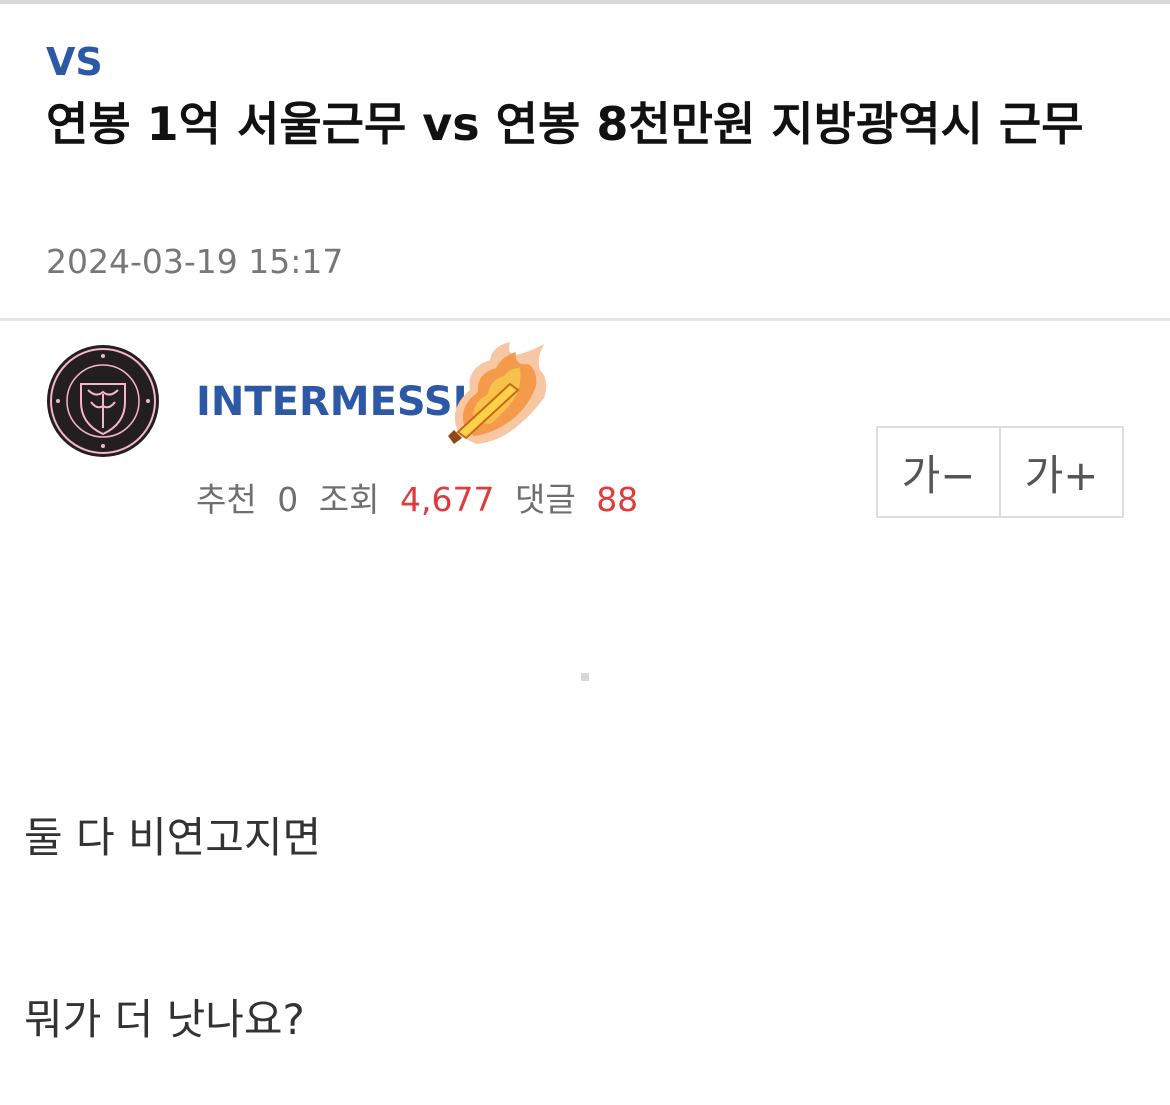 The height and width of the screenshot is (1105, 1170). What do you see at coordinates (103, 401) in the screenshot?
I see `inter-miami-crest-icon` at bounding box center [103, 401].